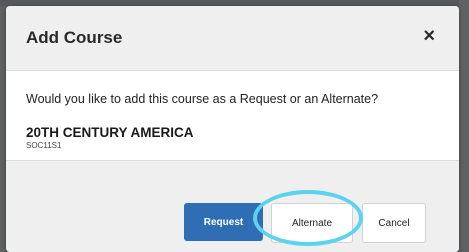  Describe the element at coordinates (44, 145) in the screenshot. I see `course-code: SOC11S1` at that location.